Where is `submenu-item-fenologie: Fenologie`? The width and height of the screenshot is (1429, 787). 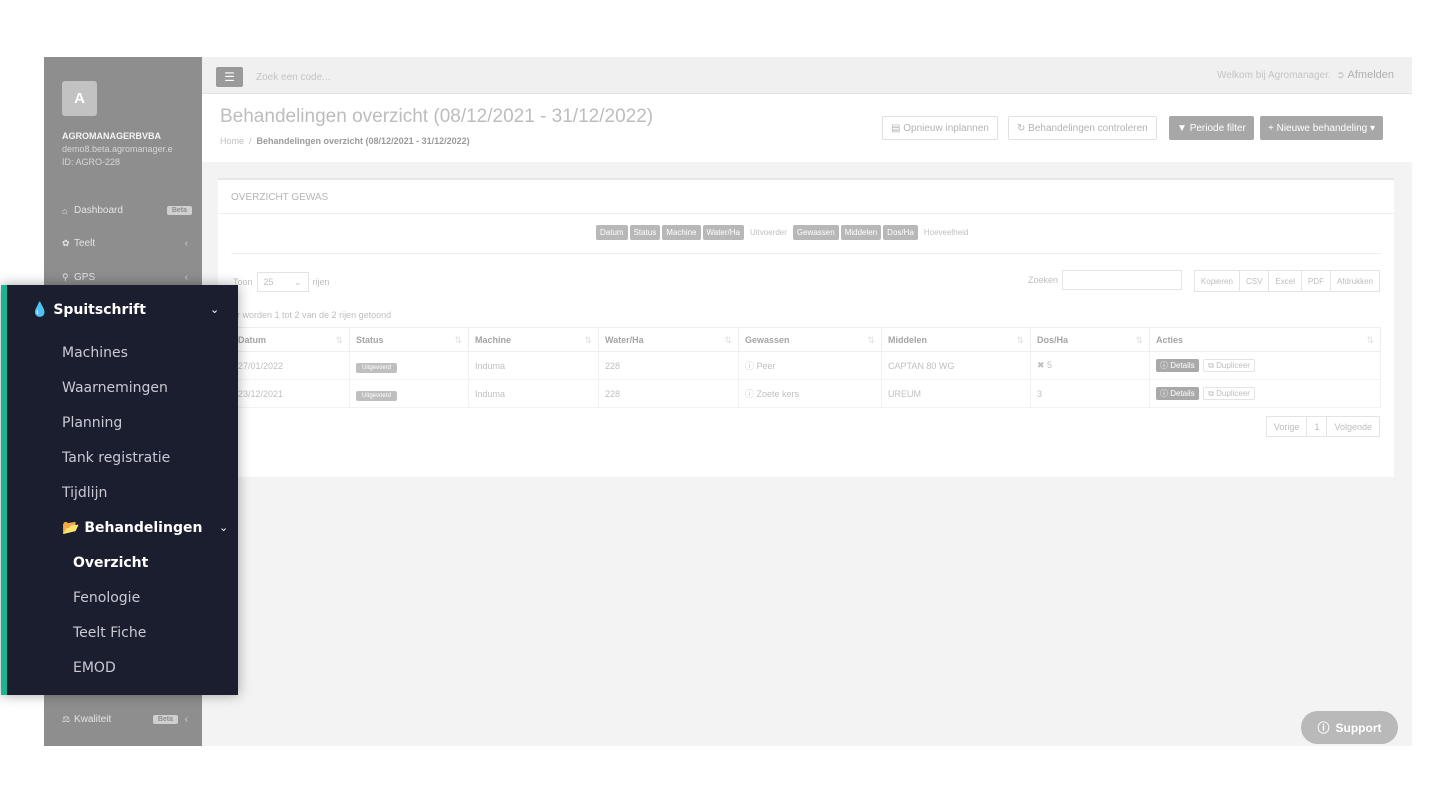
submenu-item-fenologie: Fenologie is located at coordinates (106, 598).